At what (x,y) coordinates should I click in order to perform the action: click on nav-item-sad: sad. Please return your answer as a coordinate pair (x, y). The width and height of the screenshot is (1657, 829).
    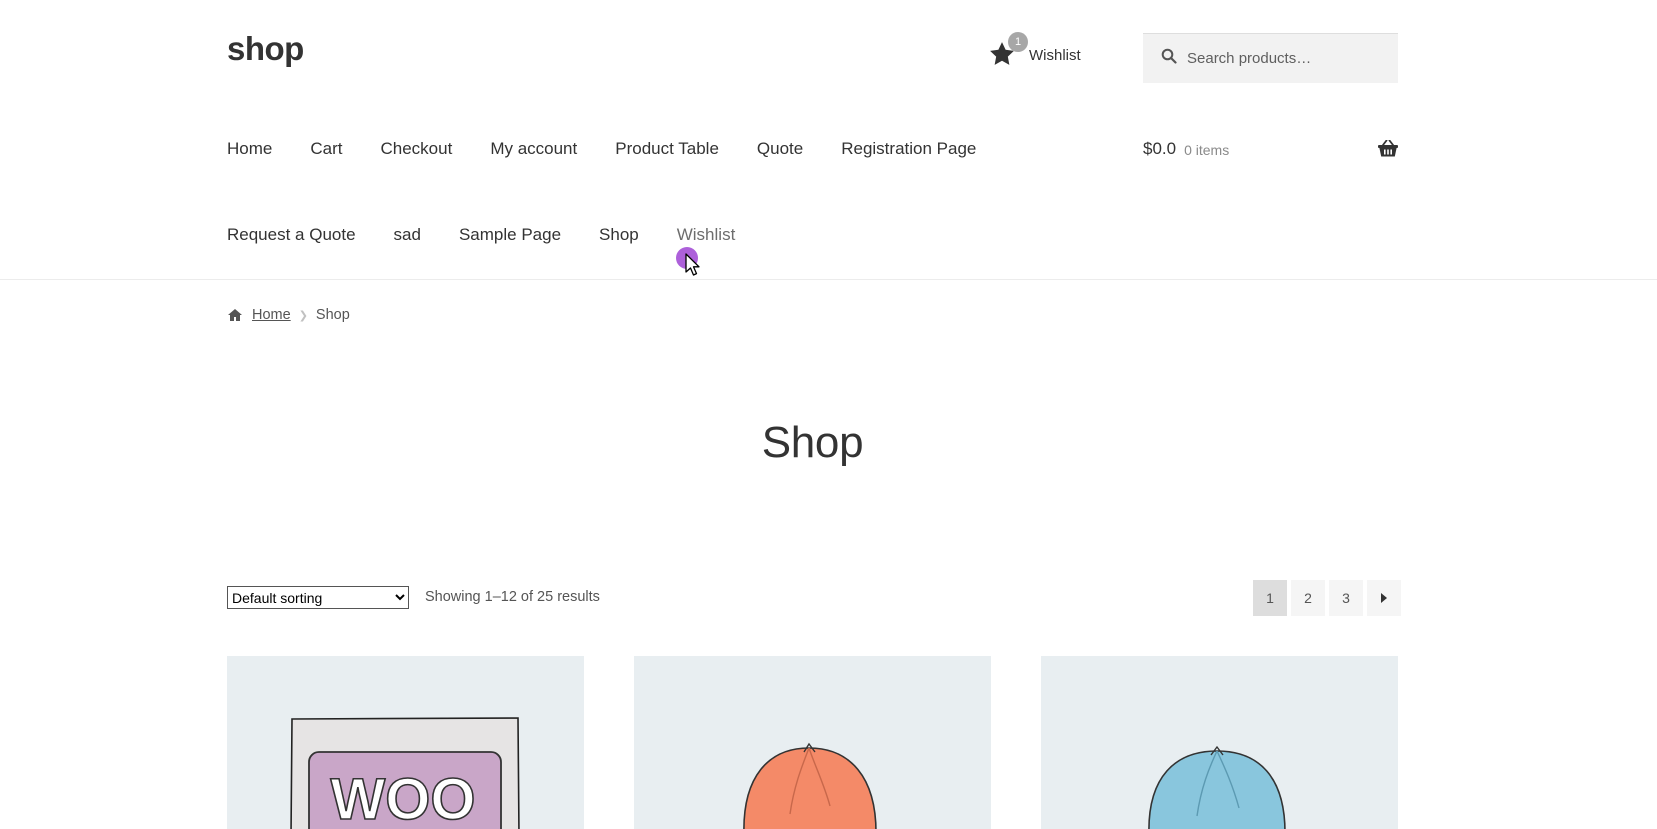
    Looking at the image, I should click on (407, 235).